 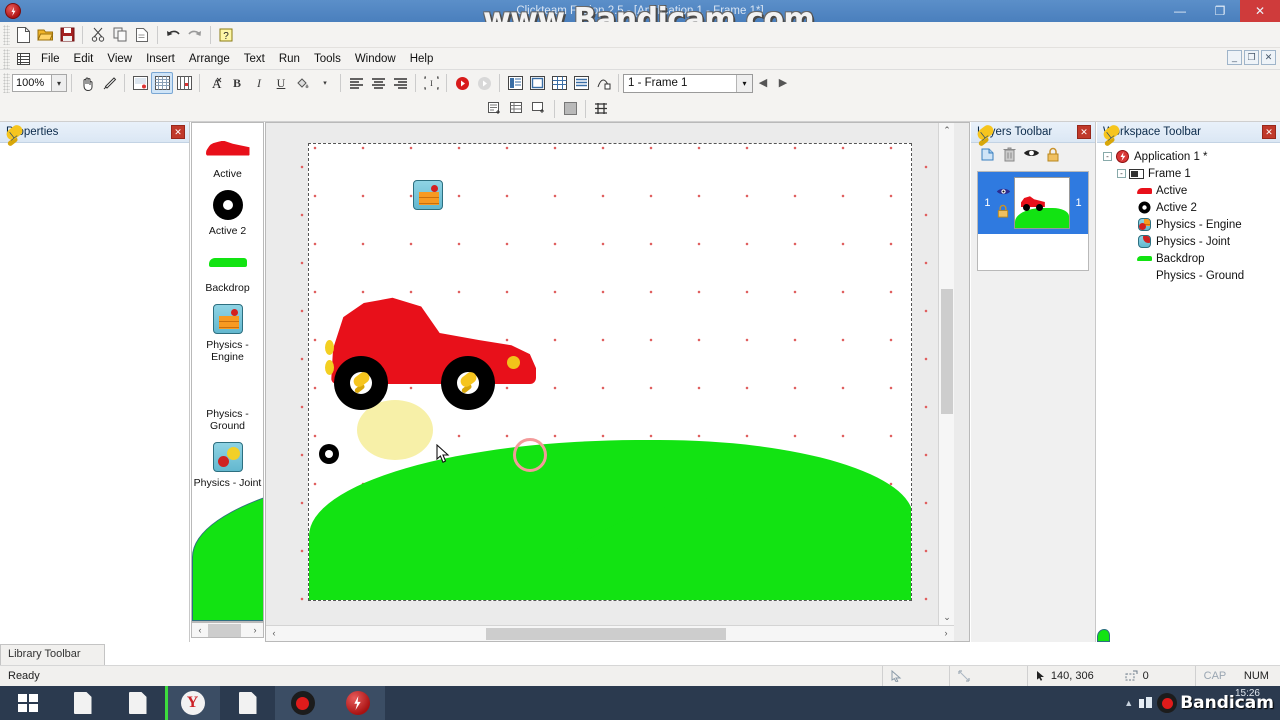 I want to click on menu-run: Run, so click(x=289, y=59).